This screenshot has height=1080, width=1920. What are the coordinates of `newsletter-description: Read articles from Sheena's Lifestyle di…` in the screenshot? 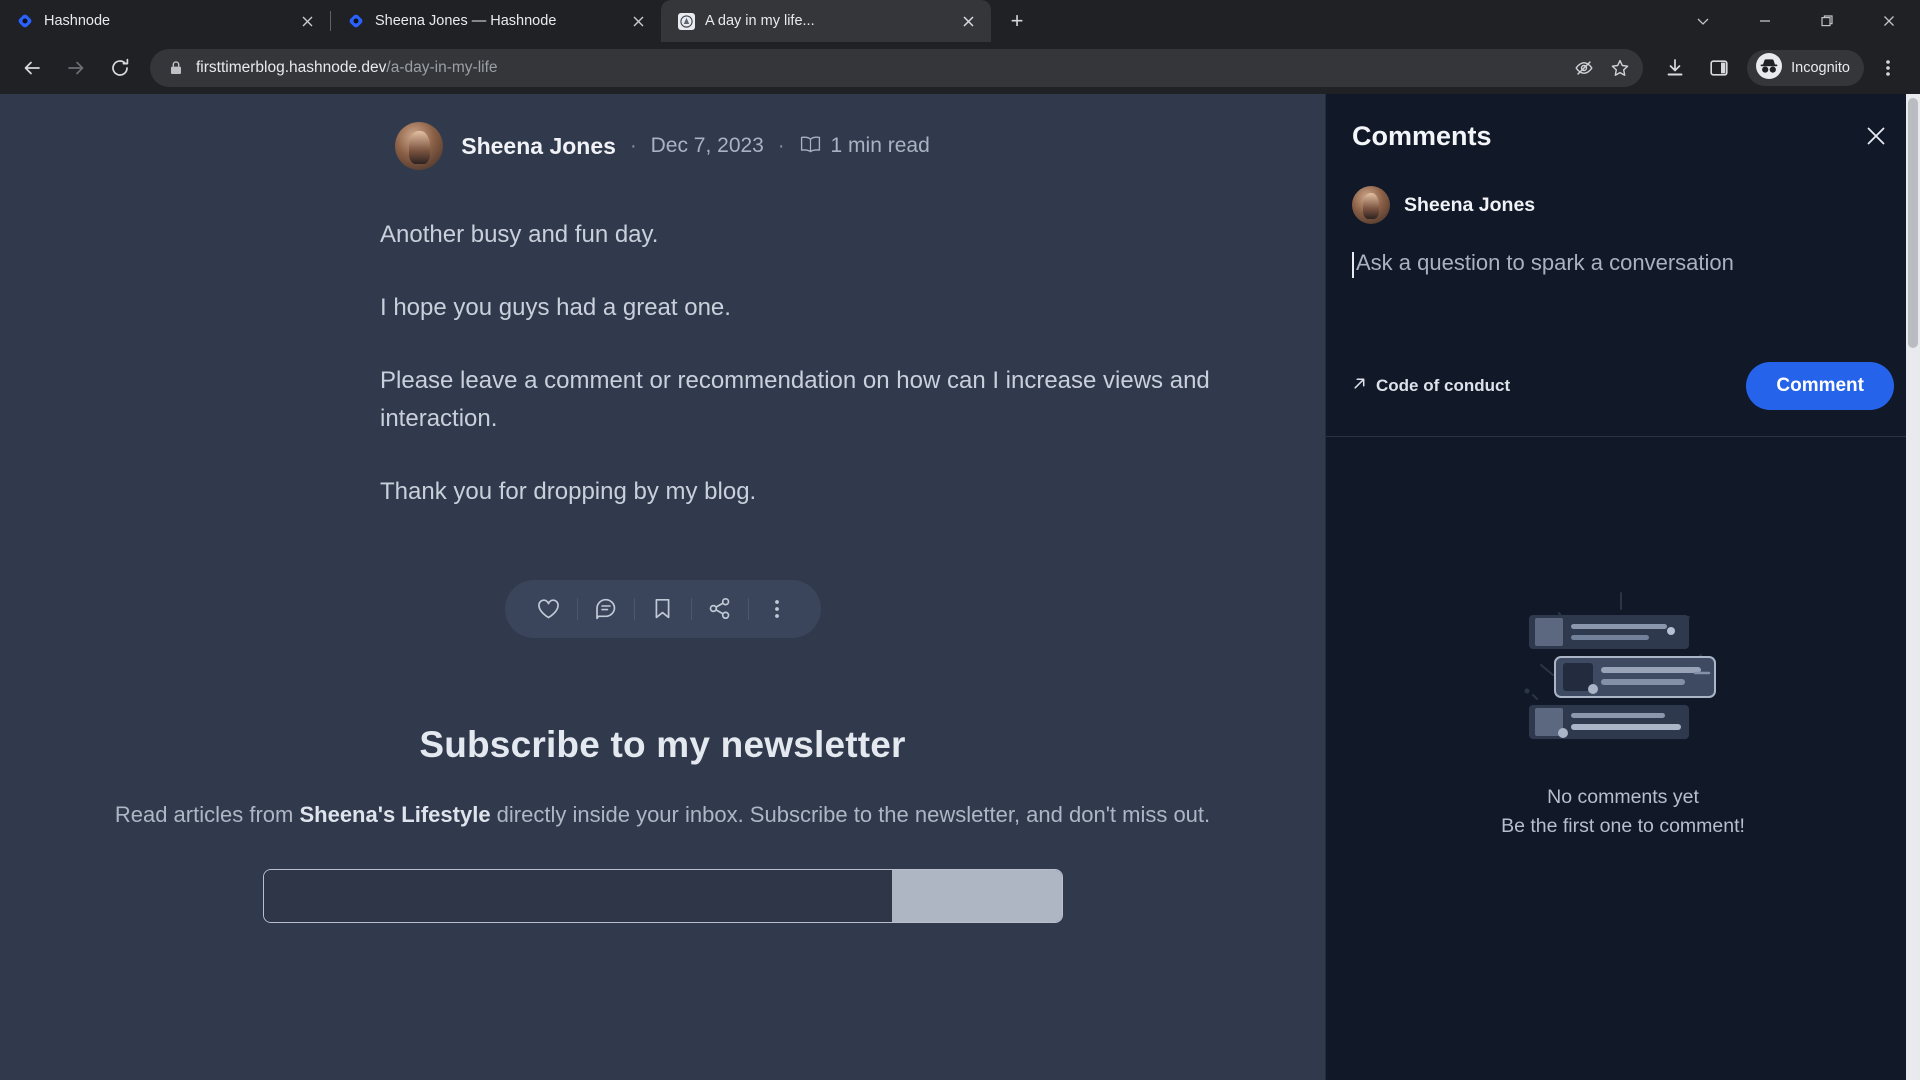 It's located at (662, 814).